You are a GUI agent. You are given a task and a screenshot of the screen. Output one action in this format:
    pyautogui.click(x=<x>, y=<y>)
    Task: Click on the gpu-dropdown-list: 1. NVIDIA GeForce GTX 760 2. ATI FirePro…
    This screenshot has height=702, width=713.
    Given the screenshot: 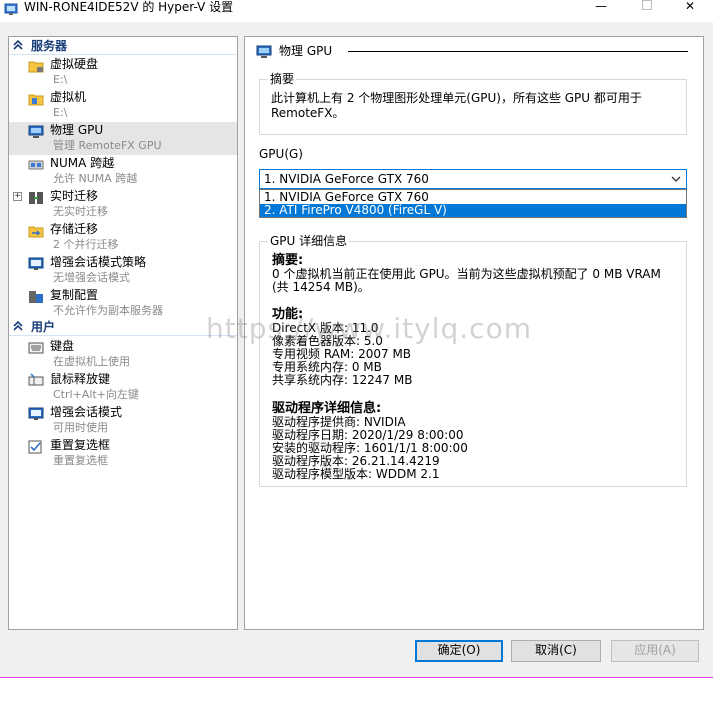 What is the action you would take?
    pyautogui.click(x=473, y=203)
    